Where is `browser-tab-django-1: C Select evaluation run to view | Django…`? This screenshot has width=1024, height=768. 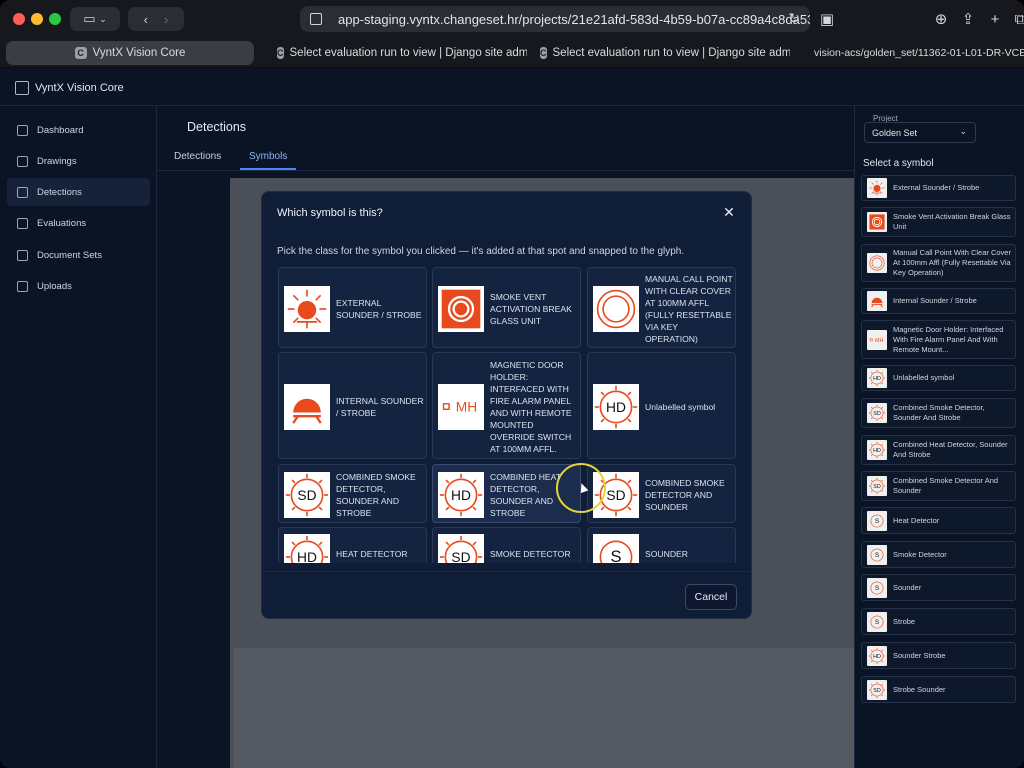
browser-tab-django-1: C Select evaluation run to view | Django… is located at coordinates (402, 53).